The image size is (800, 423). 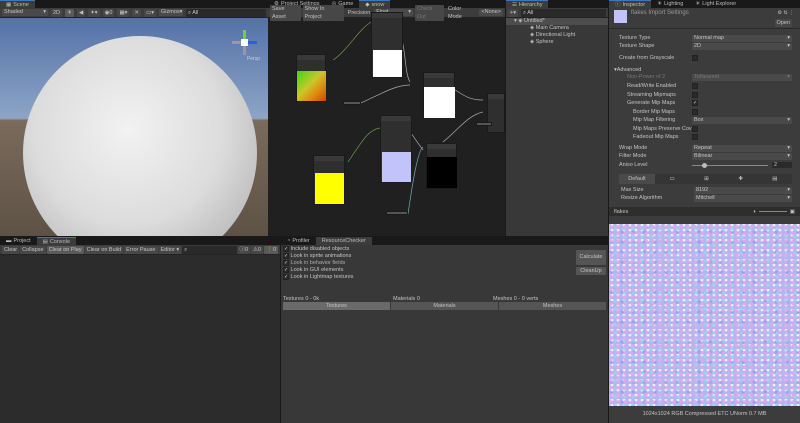 What do you see at coordinates (652, 86) in the screenshot?
I see `field-label: Read/Write Enabled` at bounding box center [652, 86].